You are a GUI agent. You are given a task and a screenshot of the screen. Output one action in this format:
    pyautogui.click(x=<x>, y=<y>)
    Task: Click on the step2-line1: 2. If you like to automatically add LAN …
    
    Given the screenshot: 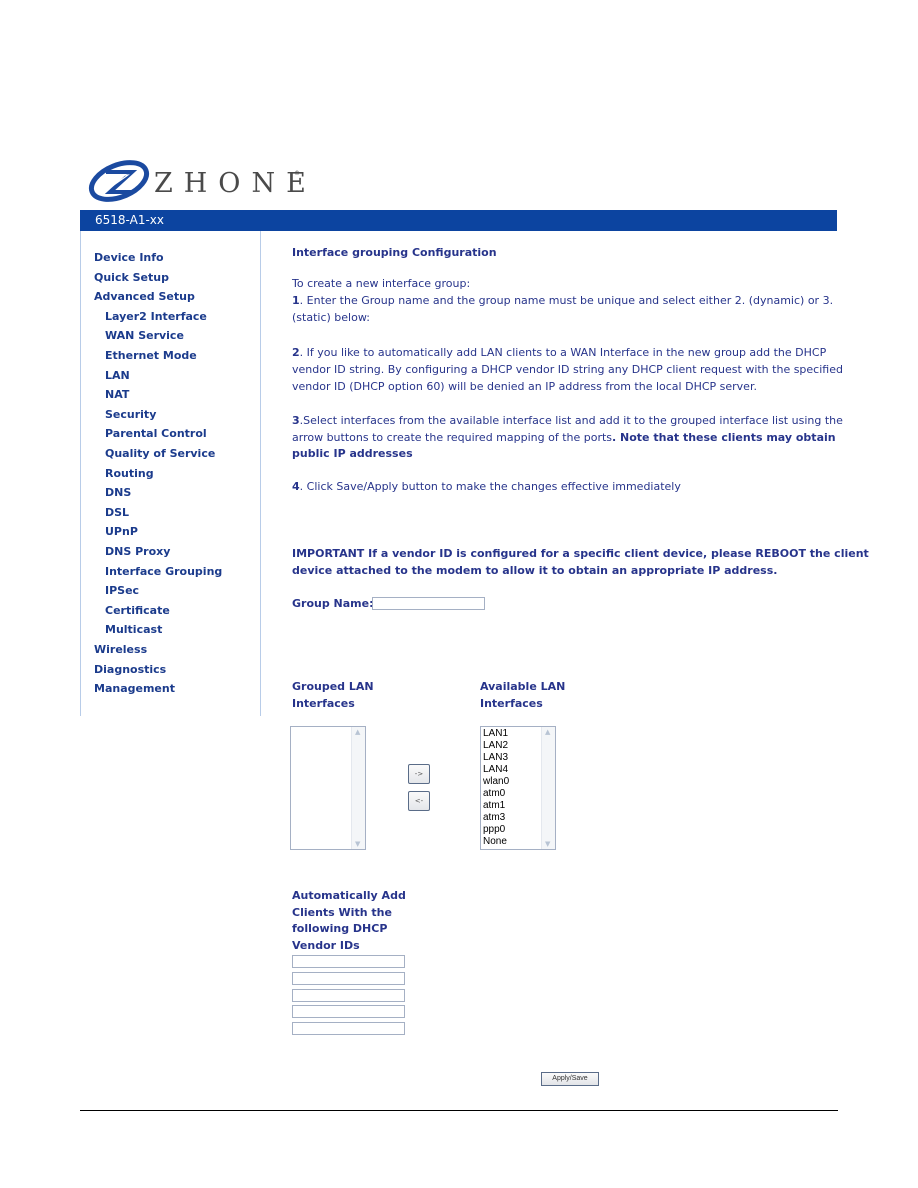 What is the action you would take?
    pyautogui.click(x=559, y=352)
    